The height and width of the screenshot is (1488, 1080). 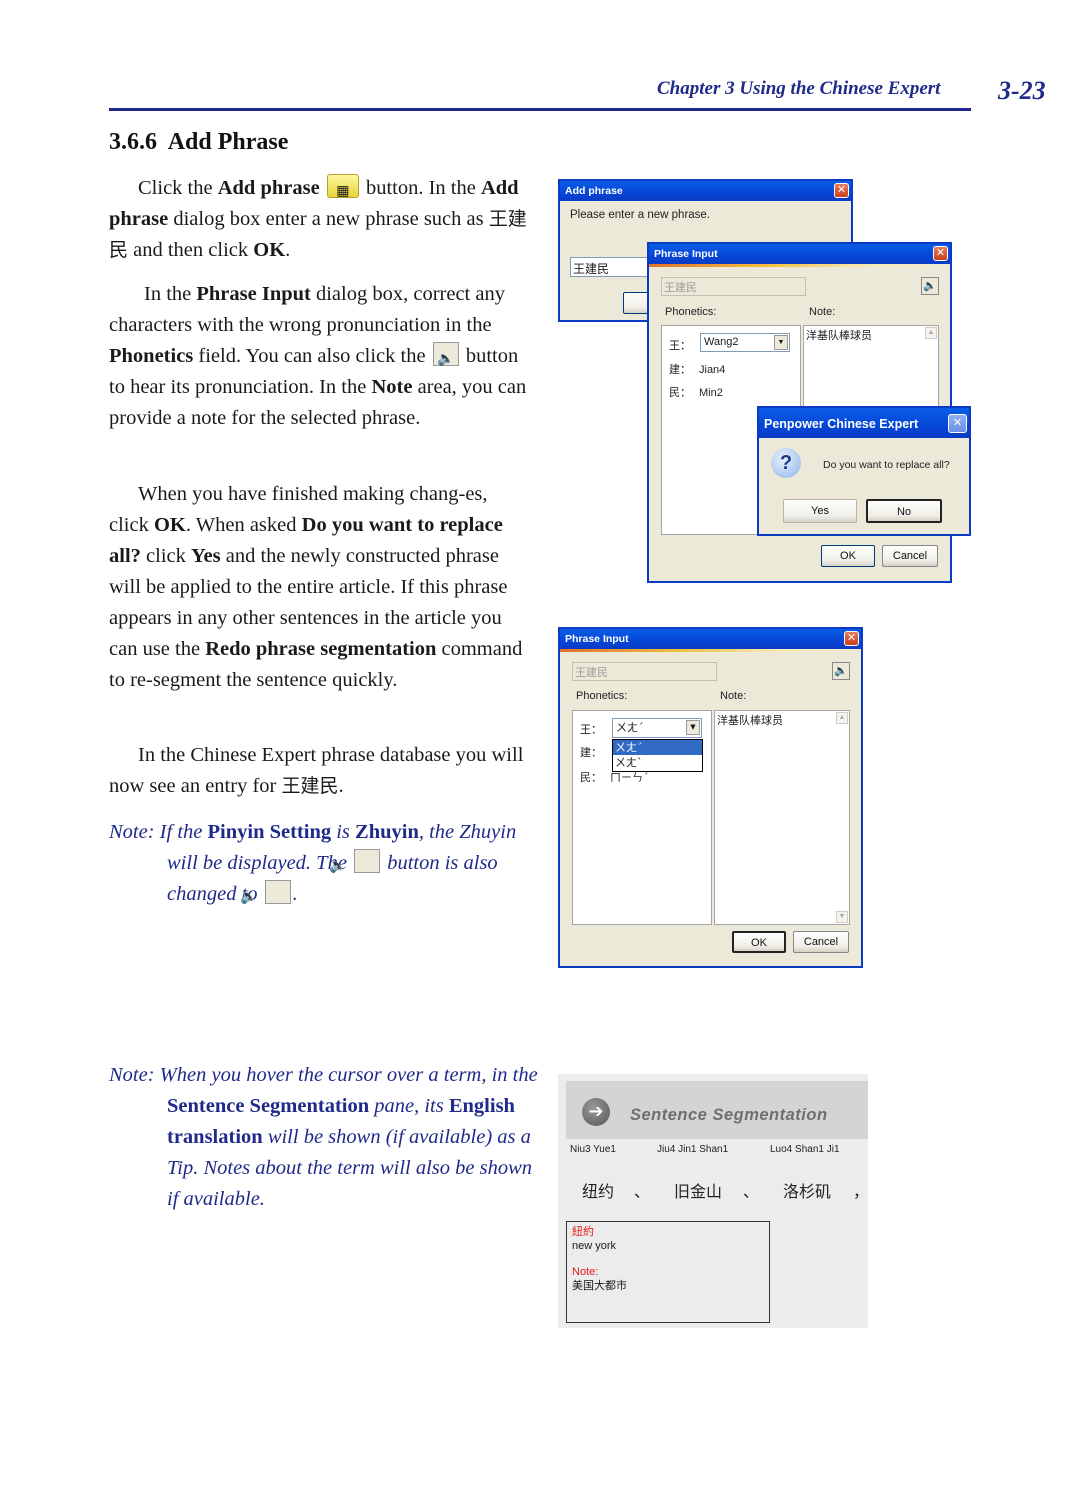 What do you see at coordinates (842, 917) in the screenshot?
I see `scroll-down-icon: ▼` at bounding box center [842, 917].